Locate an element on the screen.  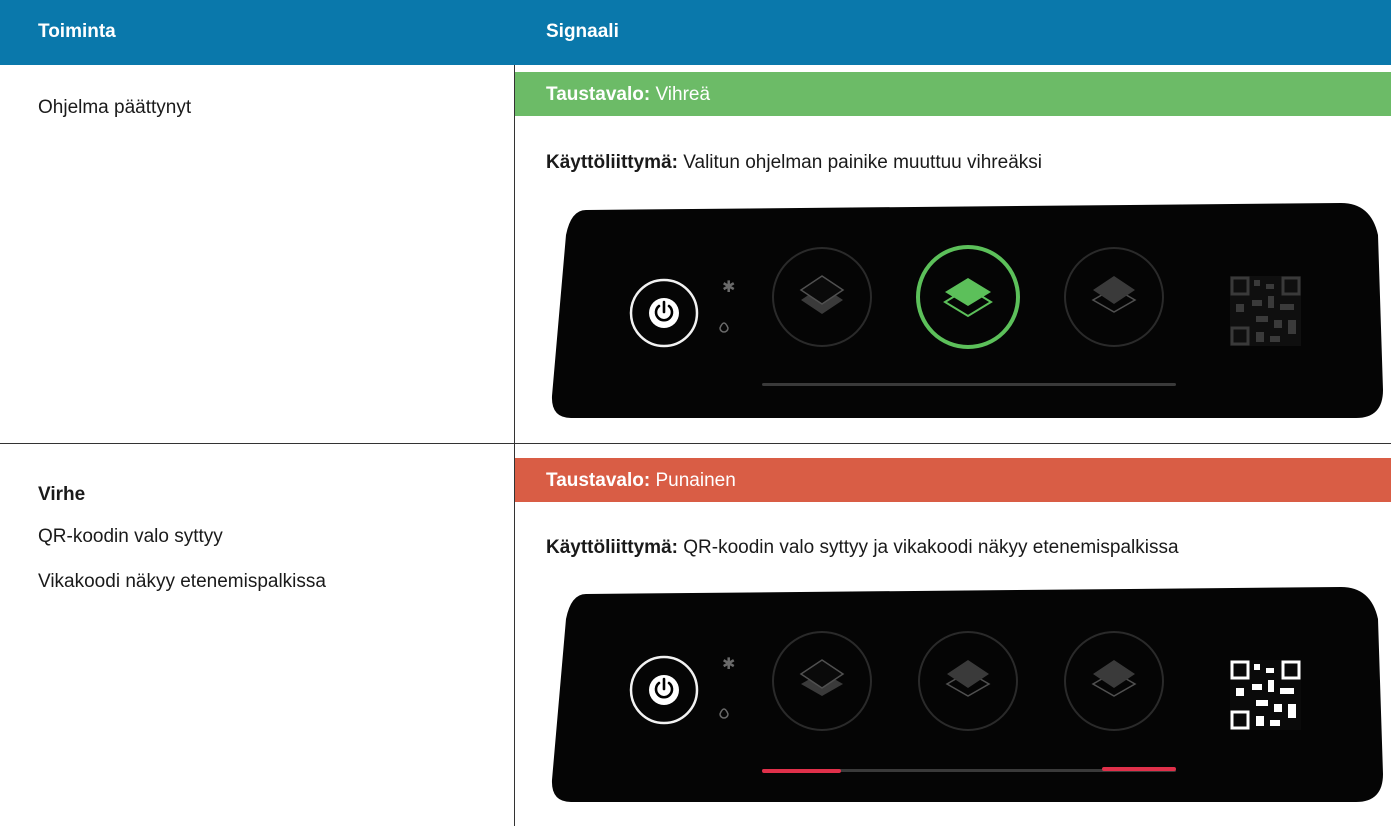
row2-action-line-2: Vikakoodi näkyy etenemispalkissa is located at coordinates (182, 581).